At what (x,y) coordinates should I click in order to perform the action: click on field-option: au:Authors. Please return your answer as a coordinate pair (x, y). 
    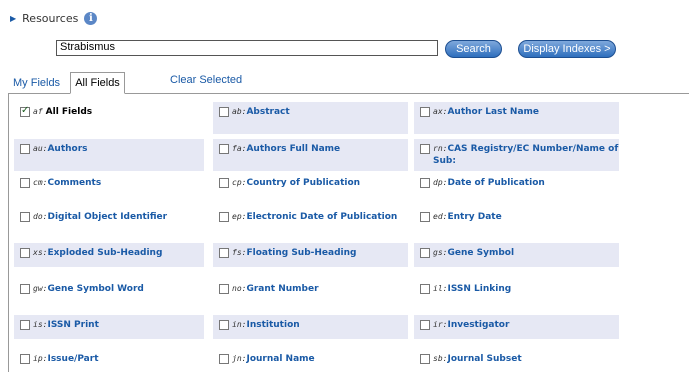
    Looking at the image, I should click on (109, 155).